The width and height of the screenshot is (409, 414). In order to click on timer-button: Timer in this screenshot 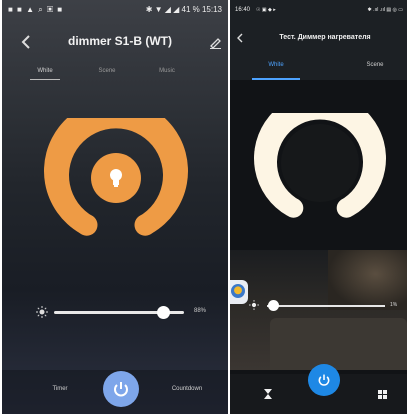, I will do `click(60, 389)`.